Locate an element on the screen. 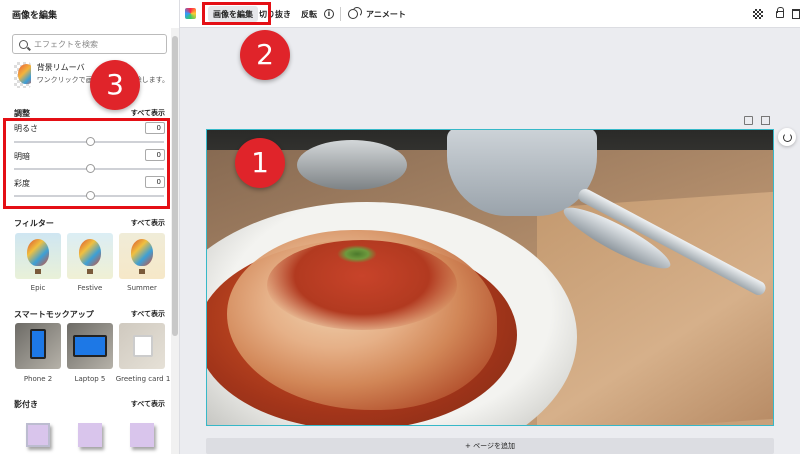 The width and height of the screenshot is (800, 454). mockup-label: Greeting card 1 is located at coordinates (143, 379).